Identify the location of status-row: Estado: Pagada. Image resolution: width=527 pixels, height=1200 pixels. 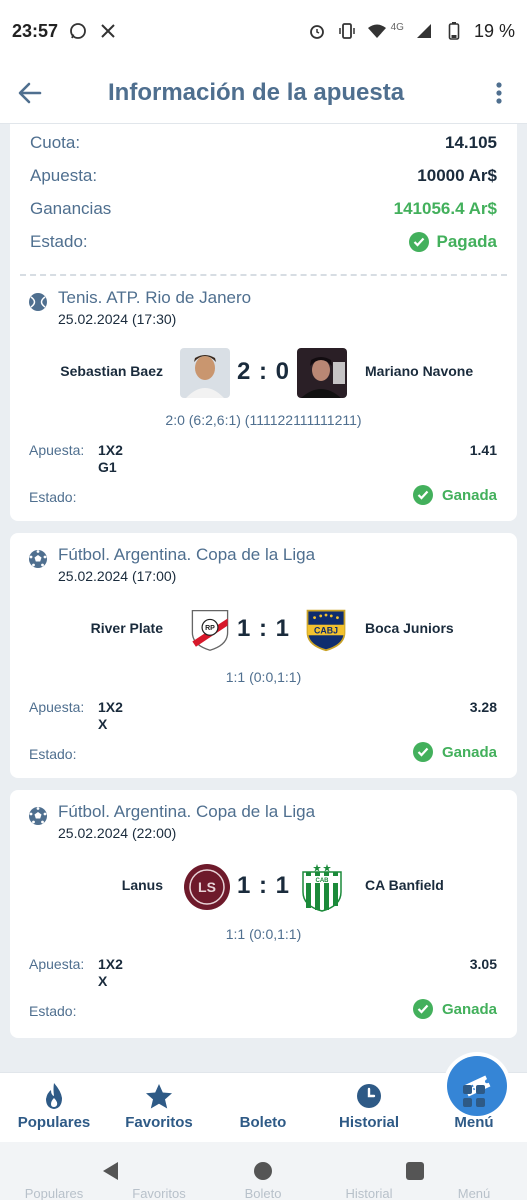
(263, 241).